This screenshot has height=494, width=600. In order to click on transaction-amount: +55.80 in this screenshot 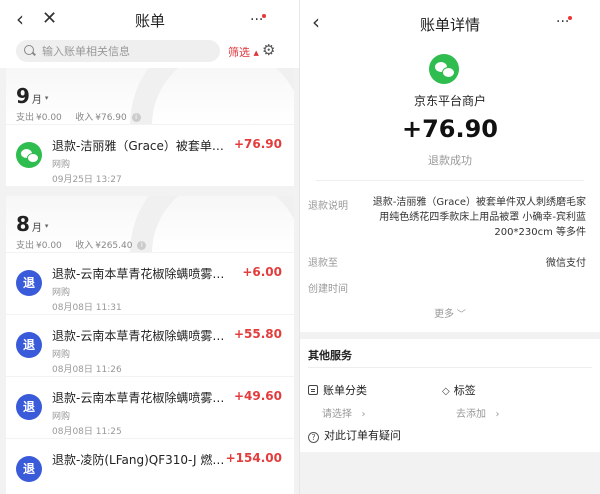, I will do `click(257, 334)`.